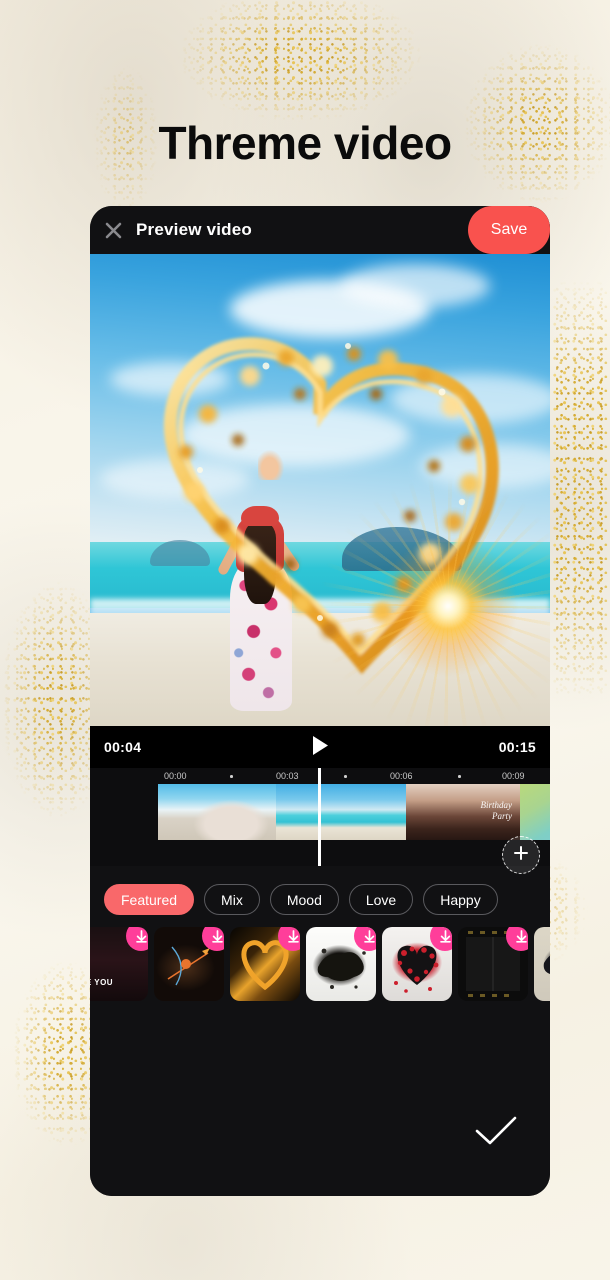  Describe the element at coordinates (320, 1101) in the screenshot. I see `footer-area` at that location.